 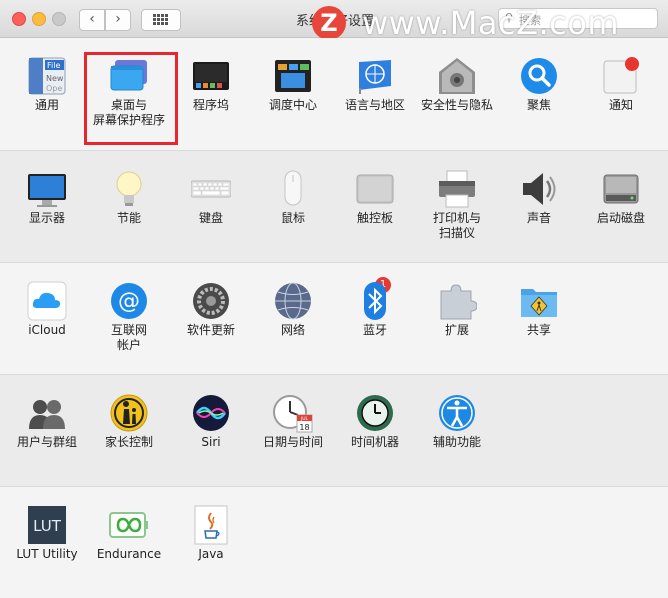 What do you see at coordinates (129, 554) in the screenshot?
I see `pref-endurance-label: Endurance` at bounding box center [129, 554].